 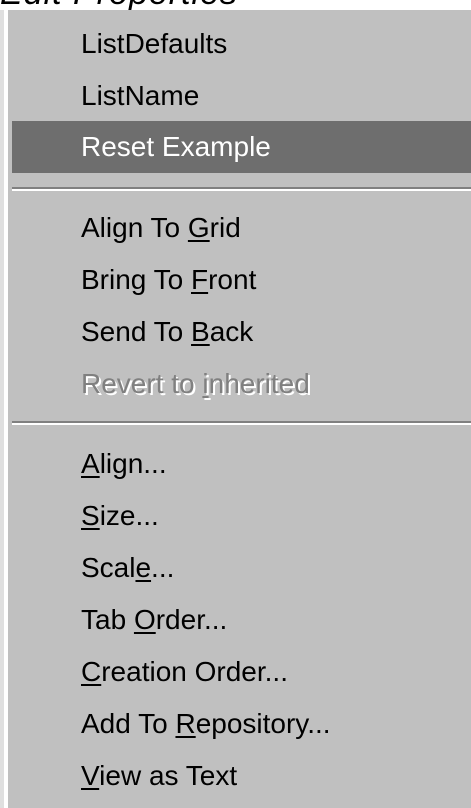 I want to click on menu-item-accelerator: O, so click(x=144, y=619).